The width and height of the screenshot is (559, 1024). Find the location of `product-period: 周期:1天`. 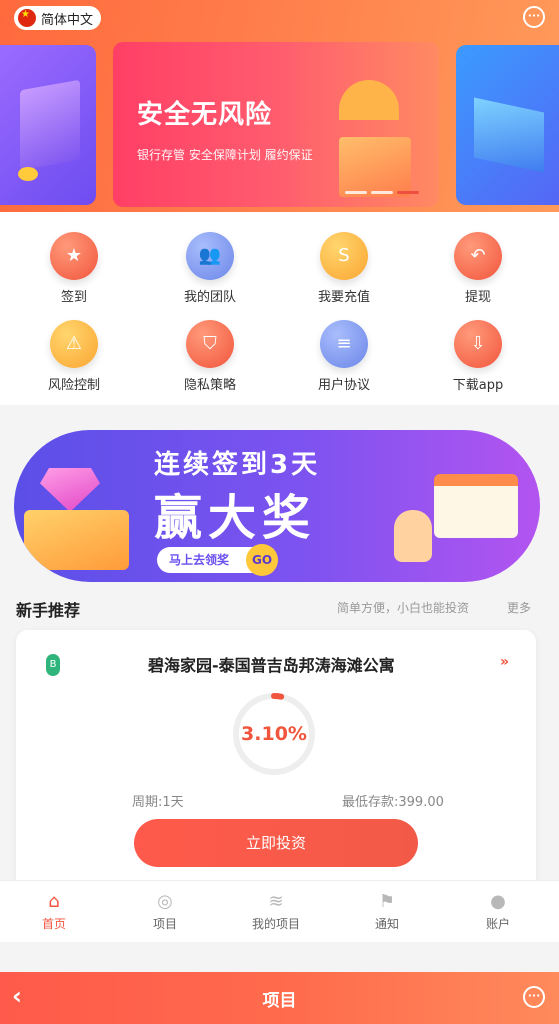

product-period: 周期:1天 is located at coordinates (158, 802).